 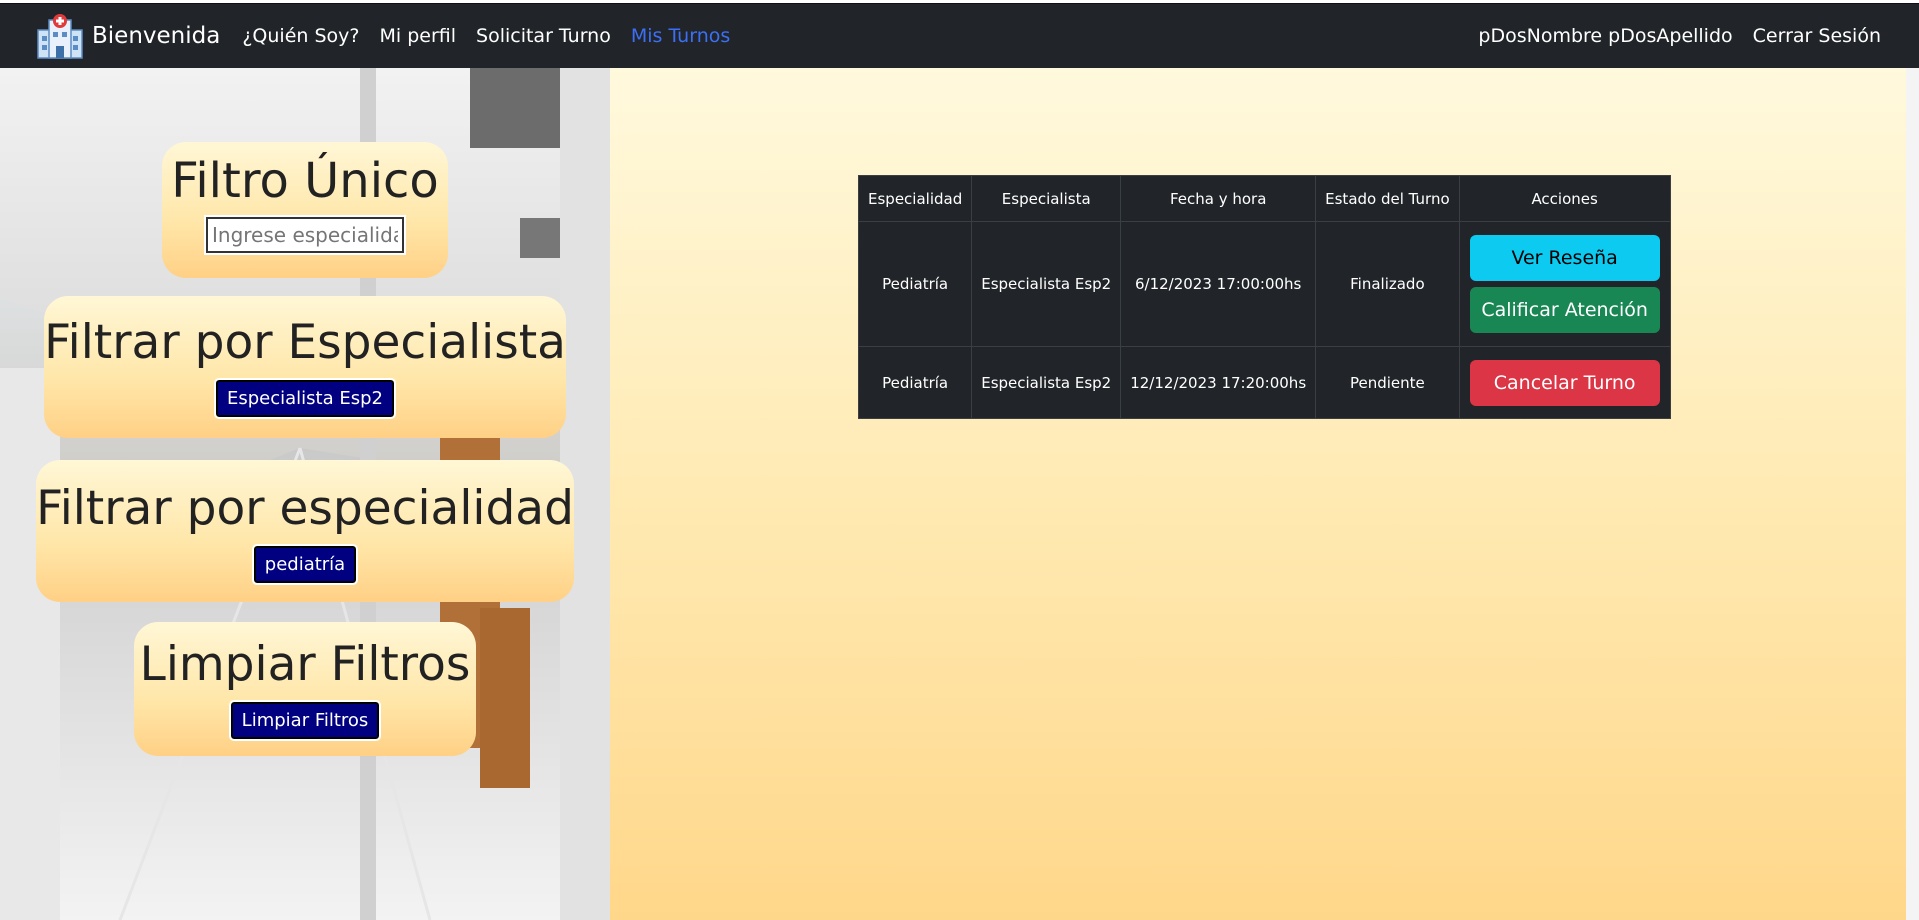 I want to click on nav-link-mis-turnos: Mis Turnos, so click(x=680, y=36).